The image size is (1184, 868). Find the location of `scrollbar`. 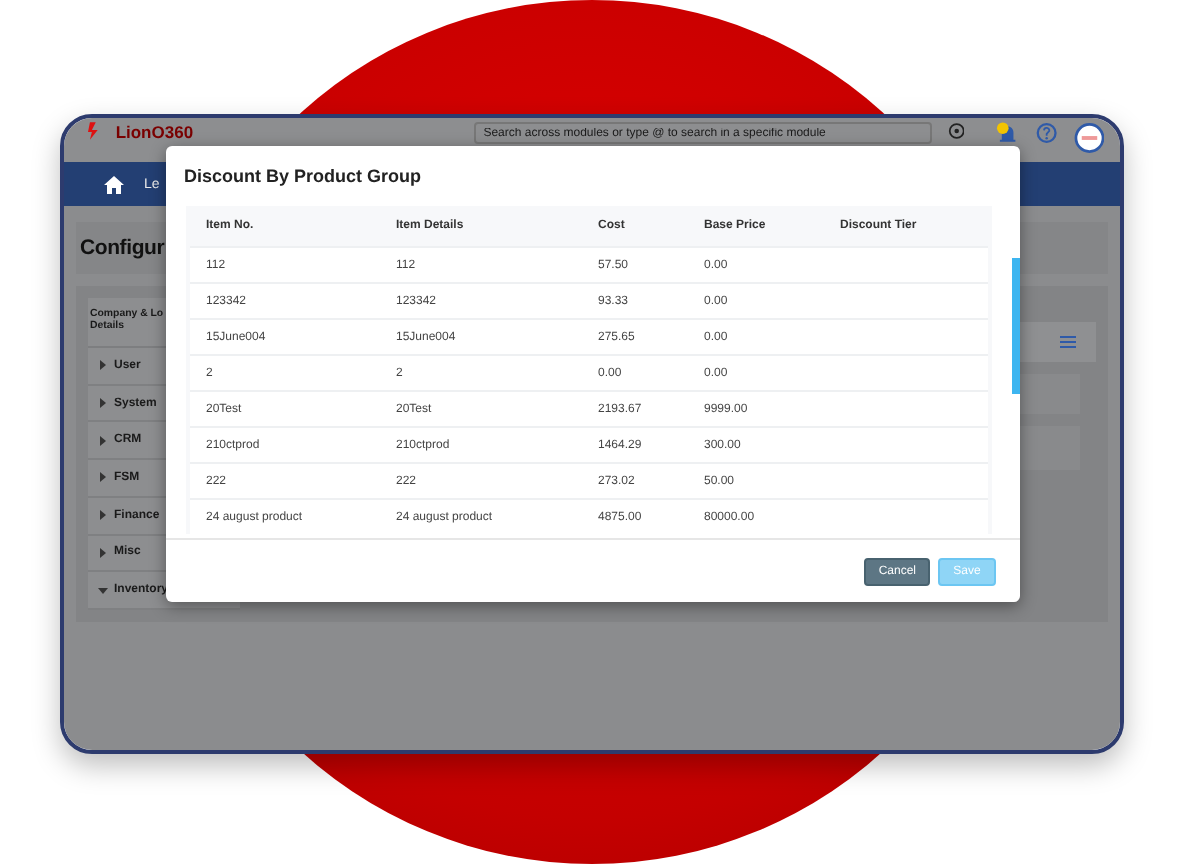

scrollbar is located at coordinates (1016, 326).